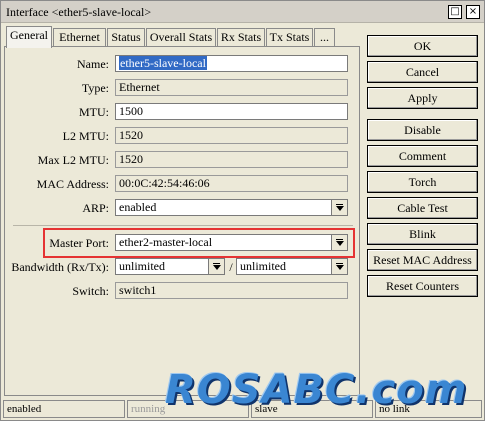 The image size is (485, 421). I want to click on mtu-label: MTU:, so click(94, 112).